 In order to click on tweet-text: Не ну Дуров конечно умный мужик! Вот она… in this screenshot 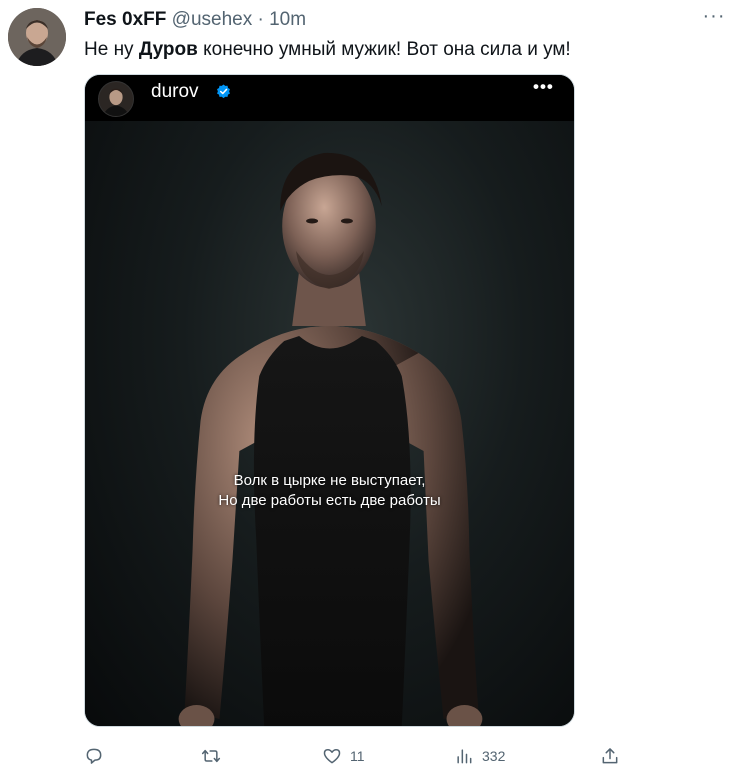, I will do `click(327, 50)`.